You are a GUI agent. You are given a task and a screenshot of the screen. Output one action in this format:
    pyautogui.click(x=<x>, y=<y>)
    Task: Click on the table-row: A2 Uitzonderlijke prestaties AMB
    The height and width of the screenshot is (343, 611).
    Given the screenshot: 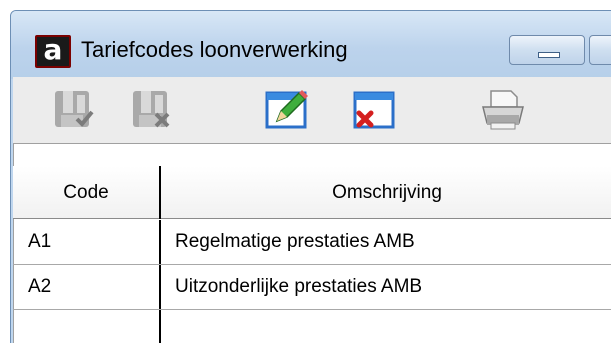 What is the action you would take?
    pyautogui.click(x=312, y=287)
    